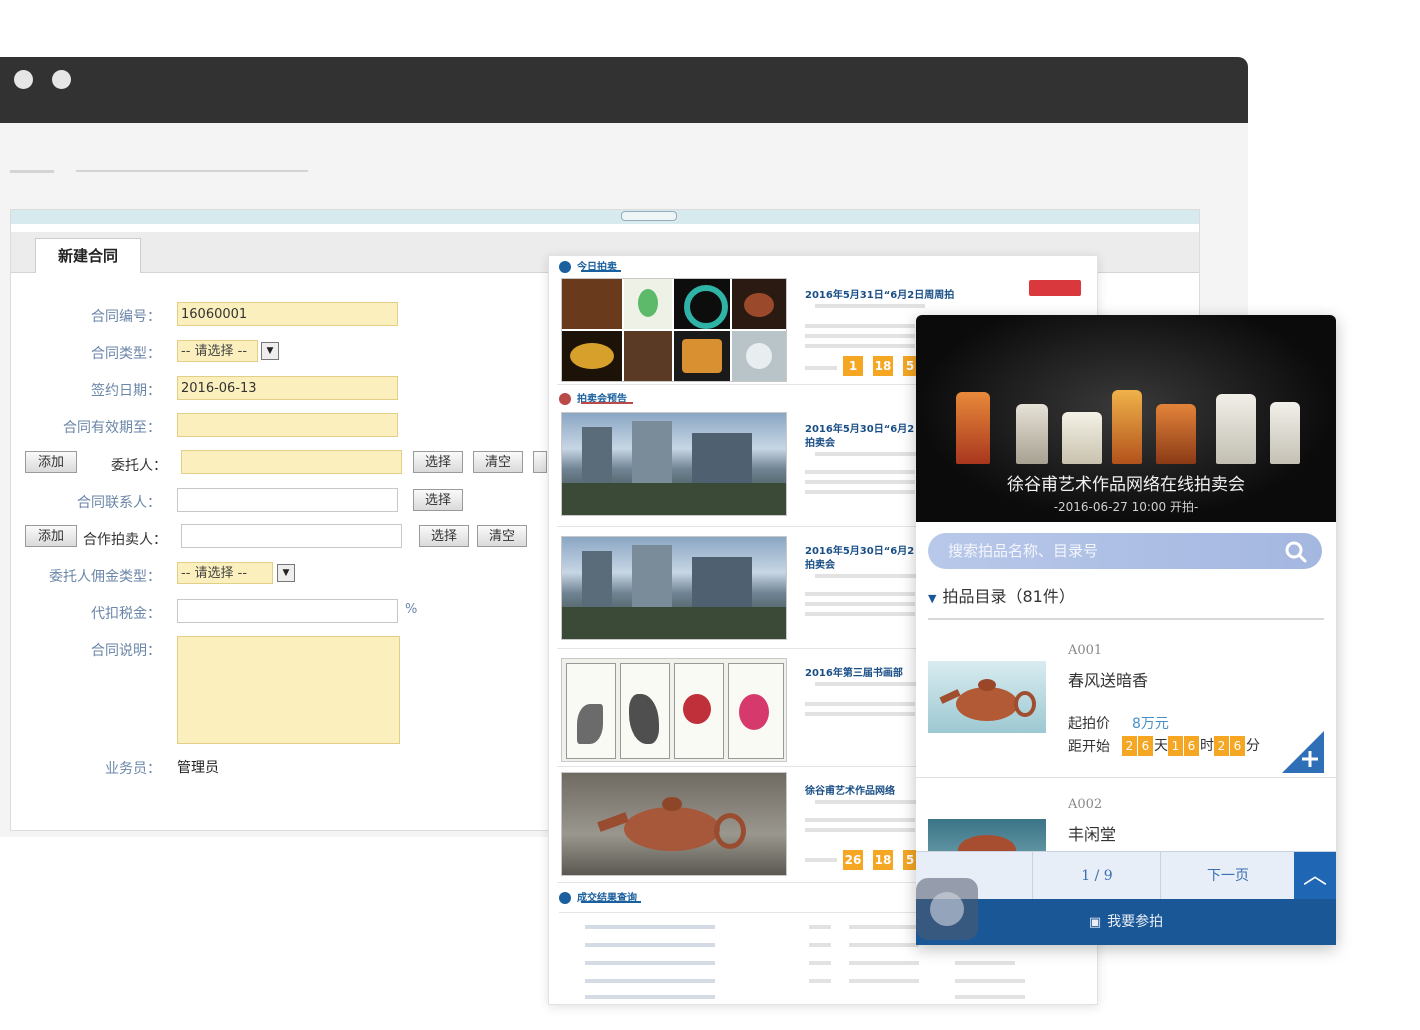 The width and height of the screenshot is (1420, 1030). I want to click on tab-new-contract: 新建合同, so click(88, 255).